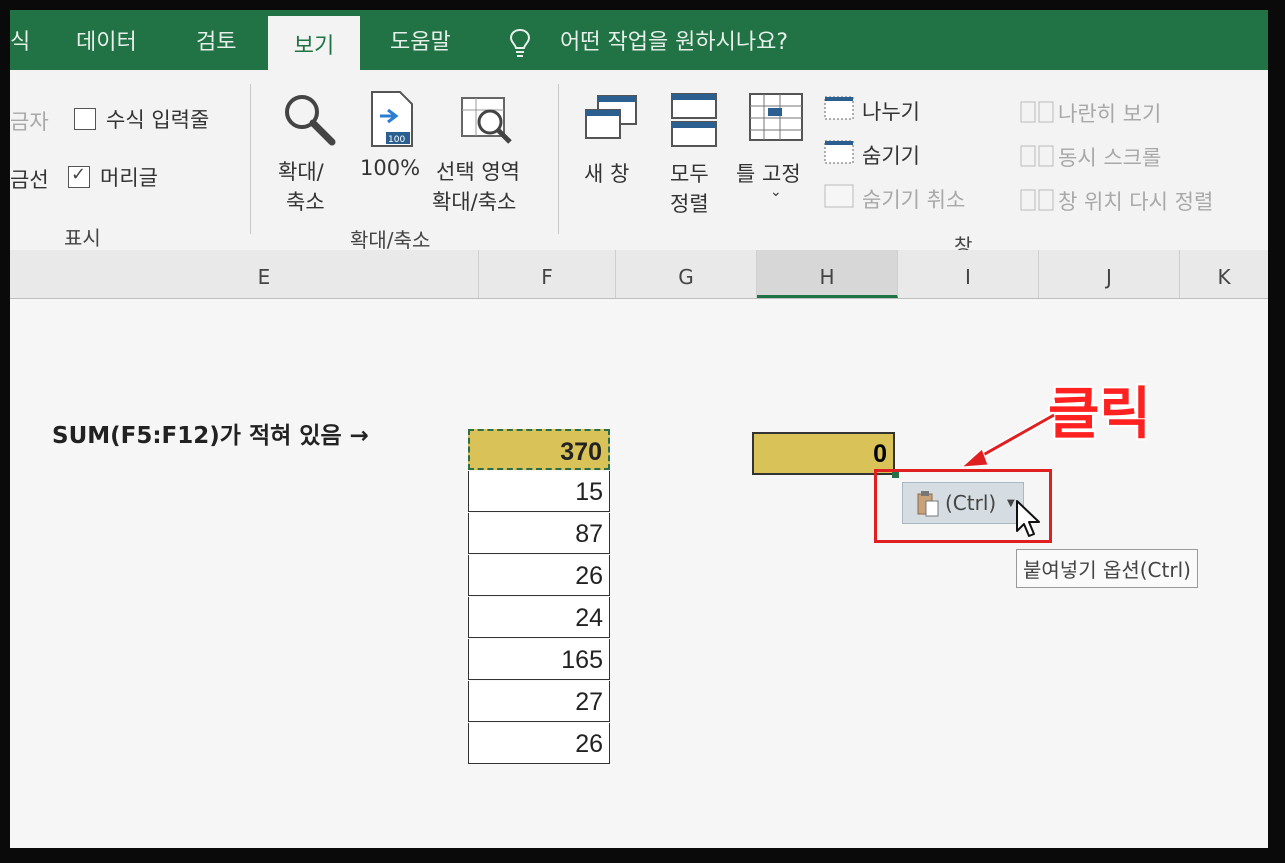 This screenshot has width=1285, height=863. What do you see at coordinates (314, 43) in the screenshot?
I see `tab-view: 보기` at bounding box center [314, 43].